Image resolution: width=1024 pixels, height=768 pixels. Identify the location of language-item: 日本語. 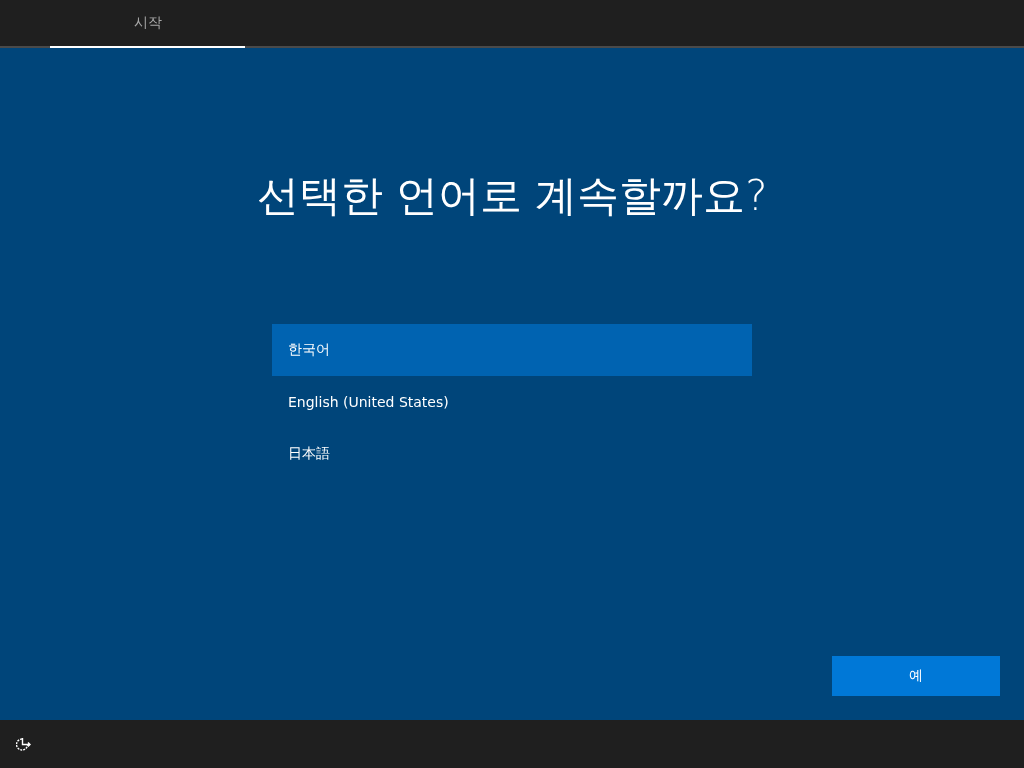
(512, 454).